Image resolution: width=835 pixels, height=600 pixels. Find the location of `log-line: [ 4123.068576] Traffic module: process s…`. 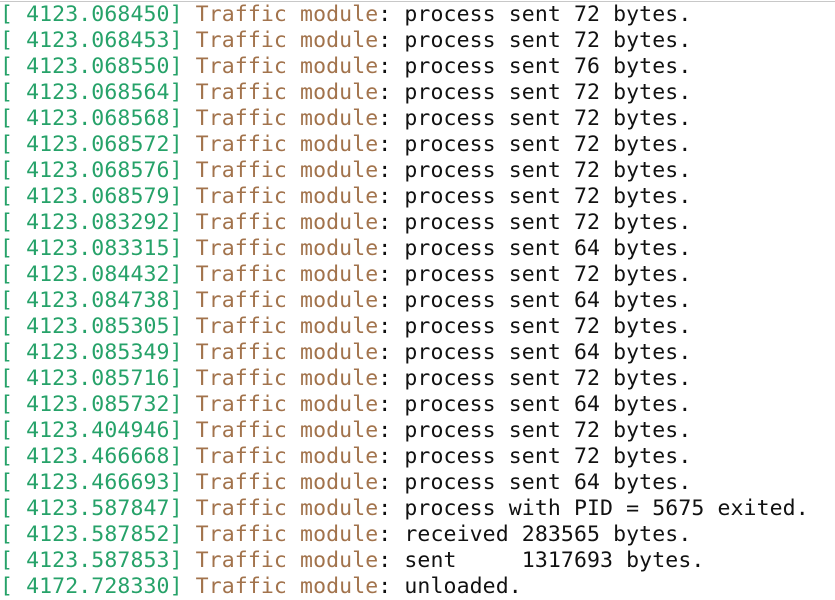

log-line: [ 4123.068576] Traffic module: process s… is located at coordinates (417, 171).